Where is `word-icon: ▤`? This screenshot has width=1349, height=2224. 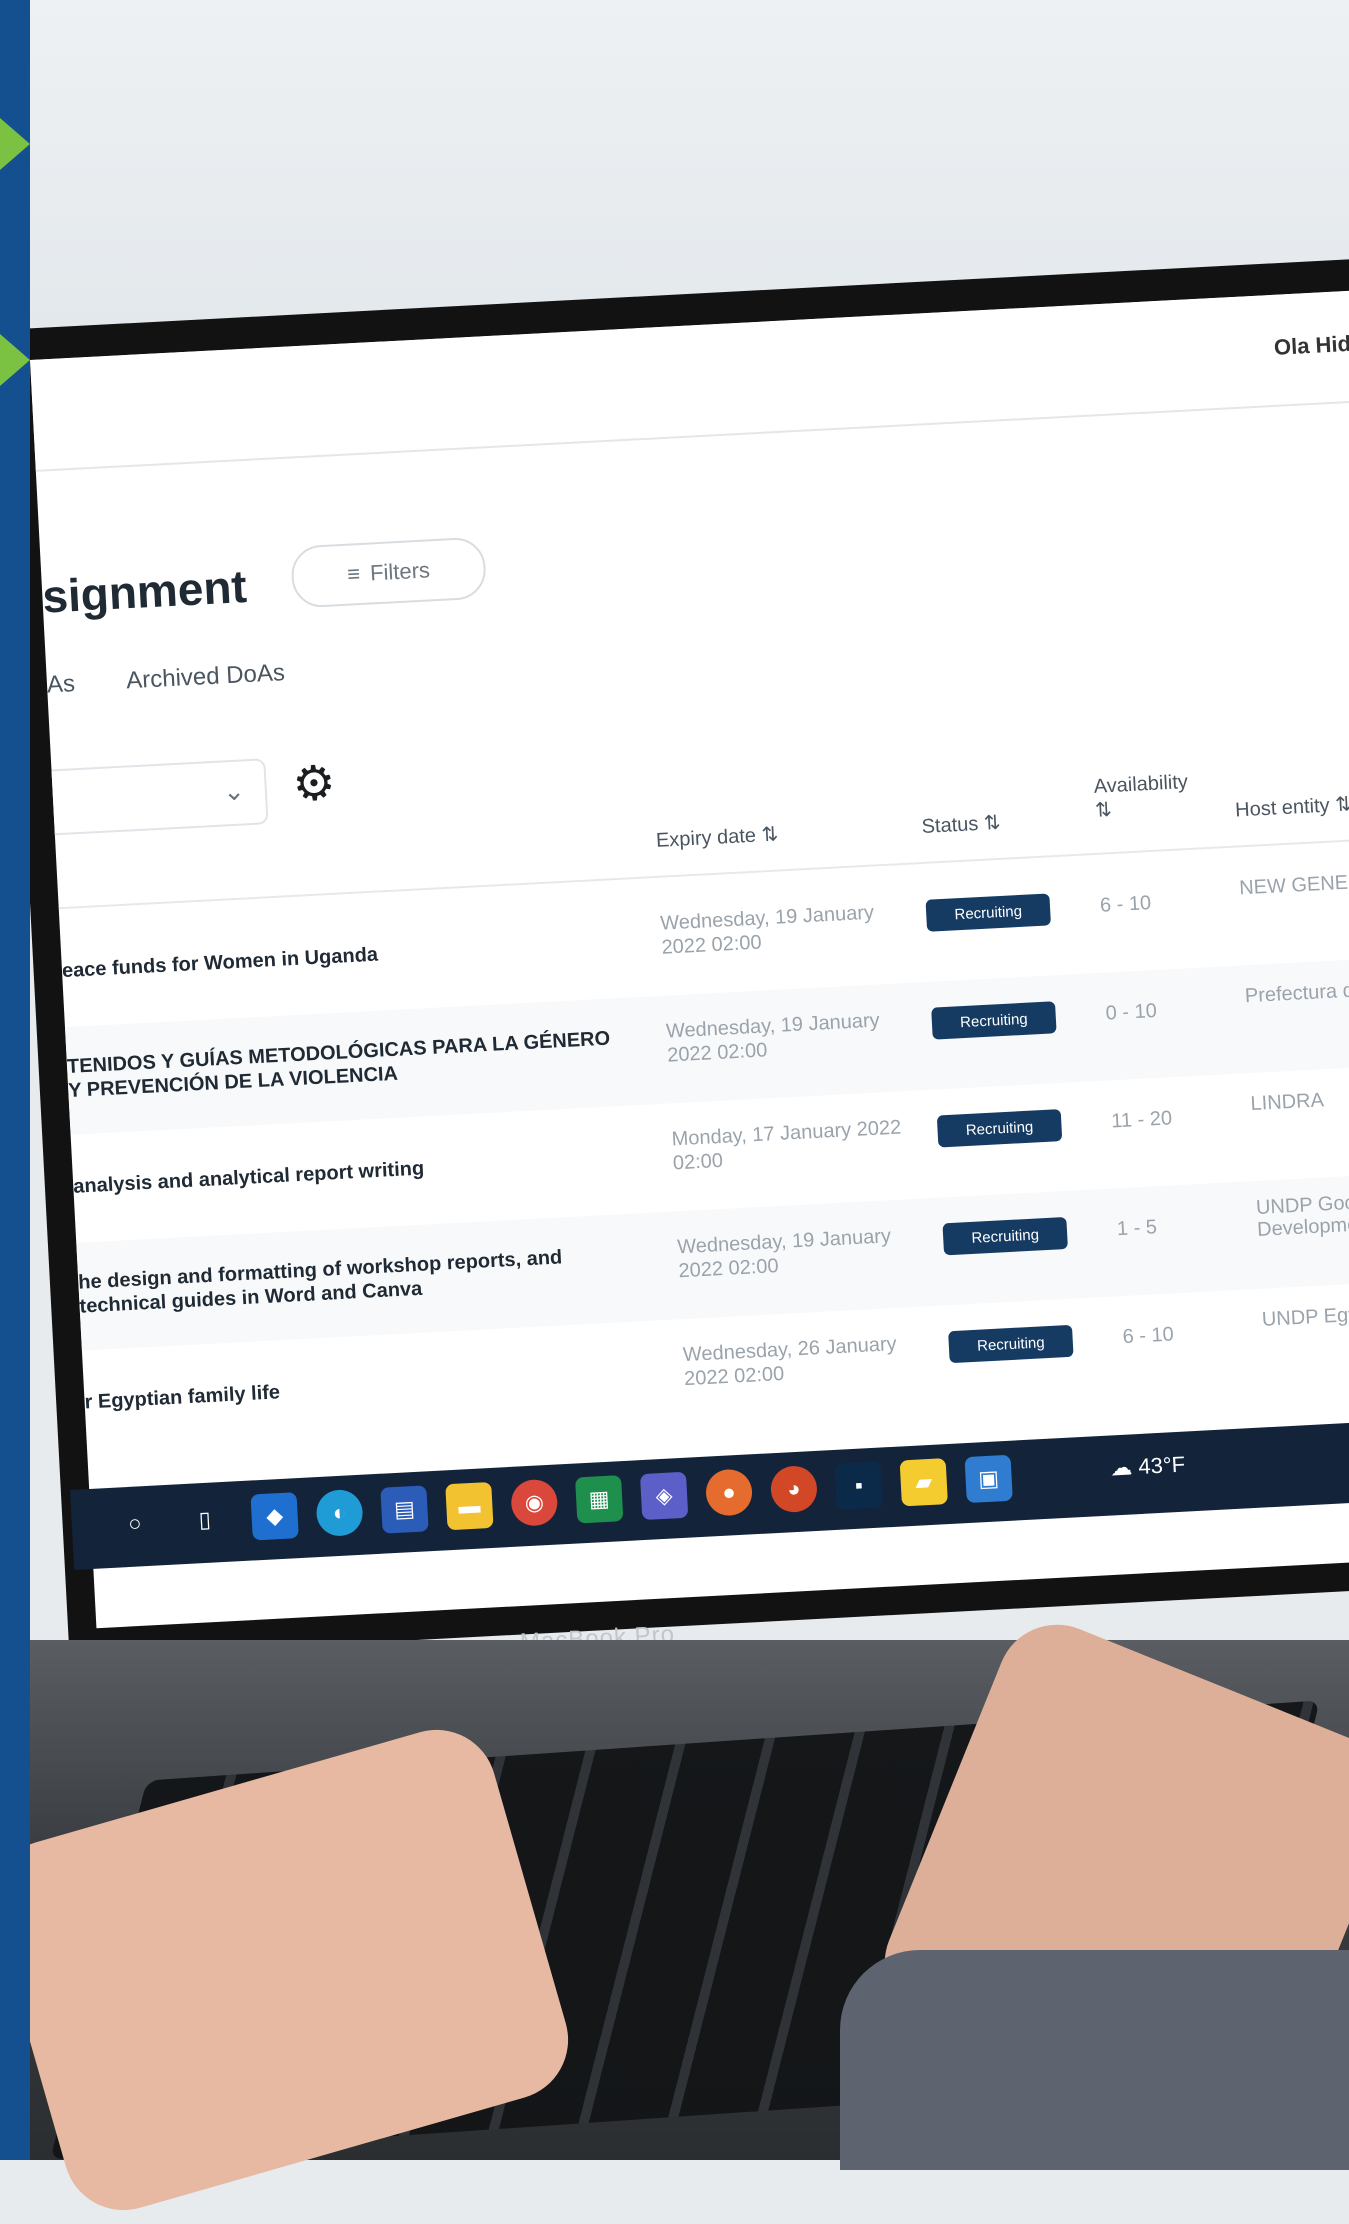 word-icon: ▤ is located at coordinates (404, 1509).